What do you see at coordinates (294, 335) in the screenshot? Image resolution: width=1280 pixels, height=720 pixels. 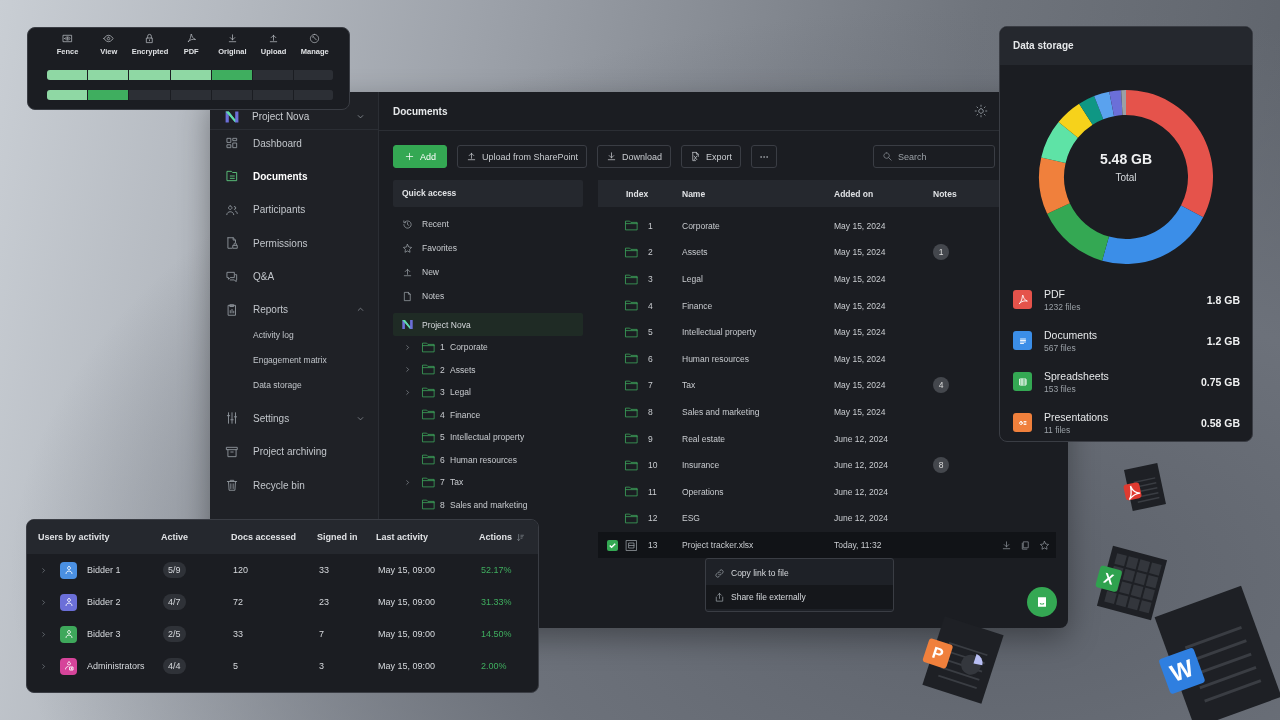 I see `sidebar-subitem: Activity log` at bounding box center [294, 335].